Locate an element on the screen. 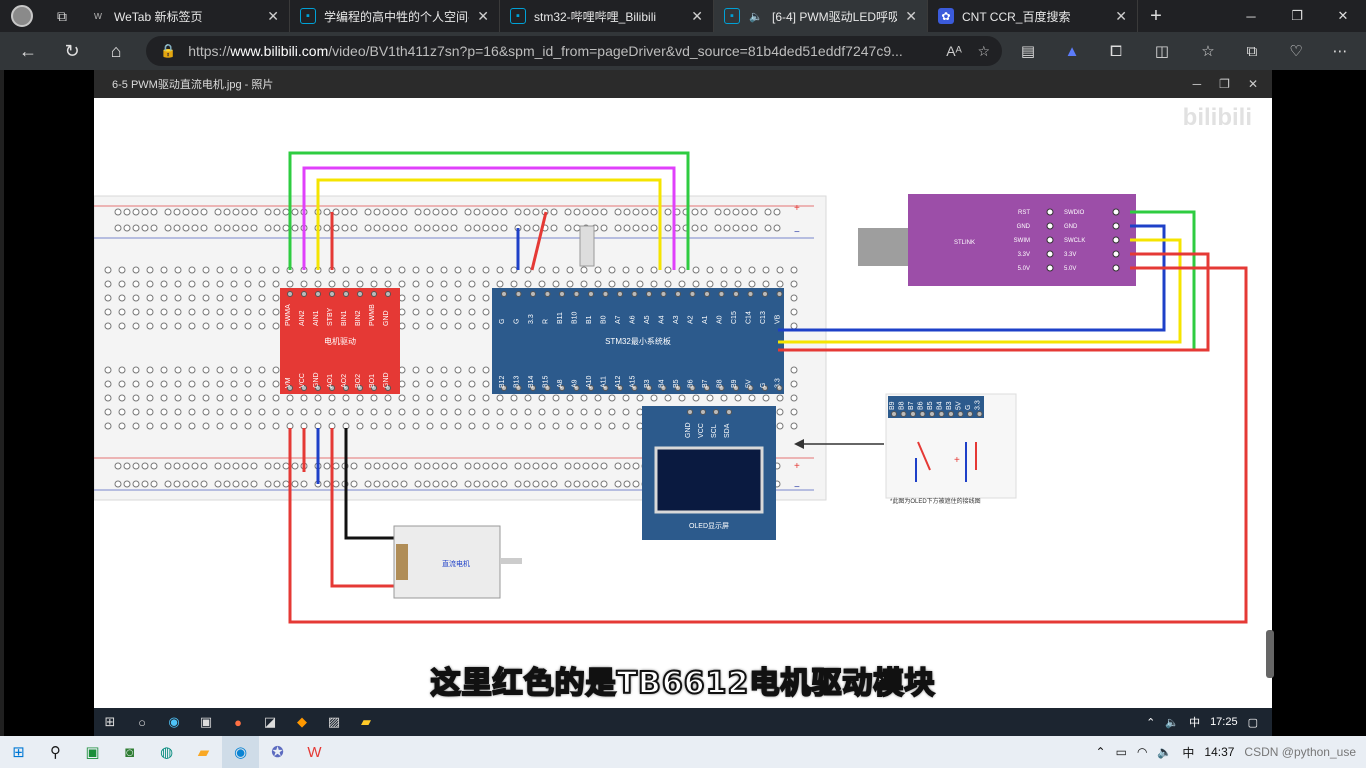 The height and width of the screenshot is (768, 1366). bilibili-icon: ▪ is located at coordinates (732, 16).